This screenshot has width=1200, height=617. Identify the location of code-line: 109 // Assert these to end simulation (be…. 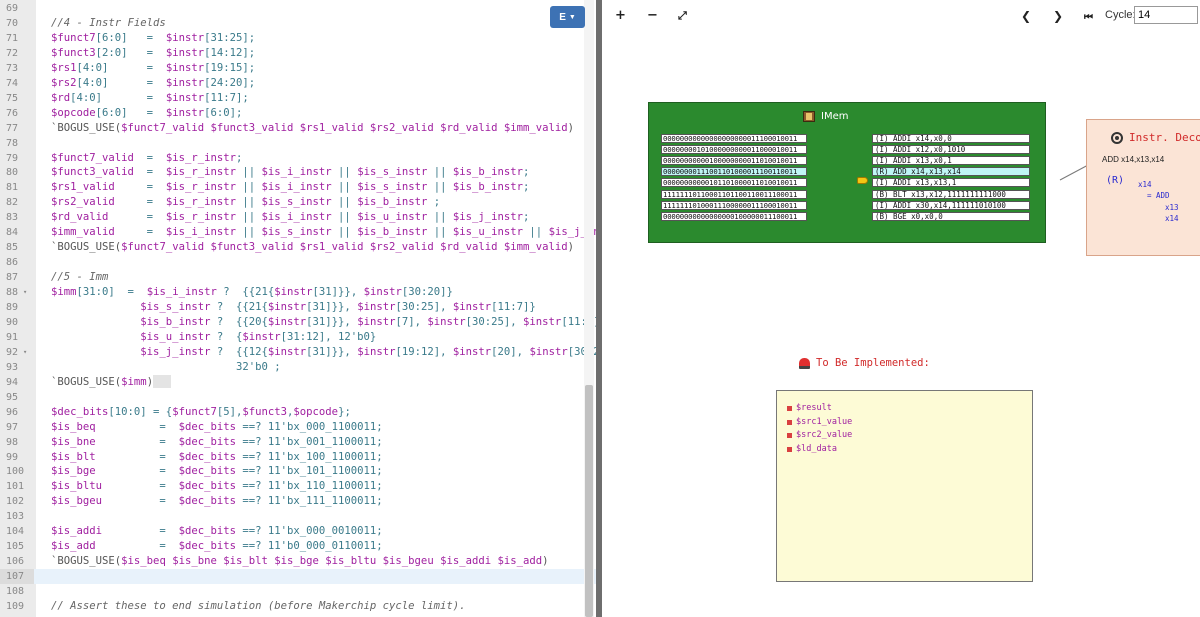
(298, 606).